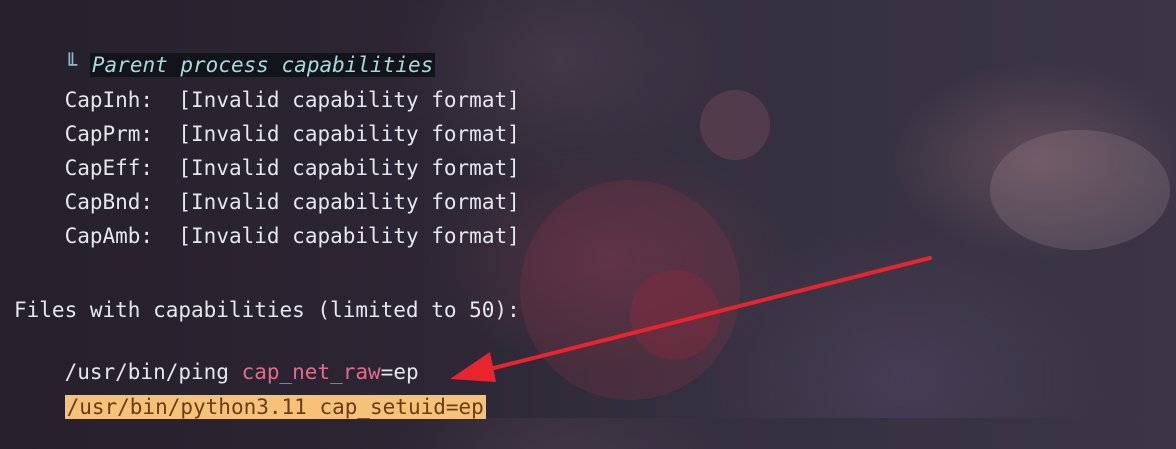  What do you see at coordinates (704, 315) in the screenshot?
I see `arrow-shaft` at bounding box center [704, 315].